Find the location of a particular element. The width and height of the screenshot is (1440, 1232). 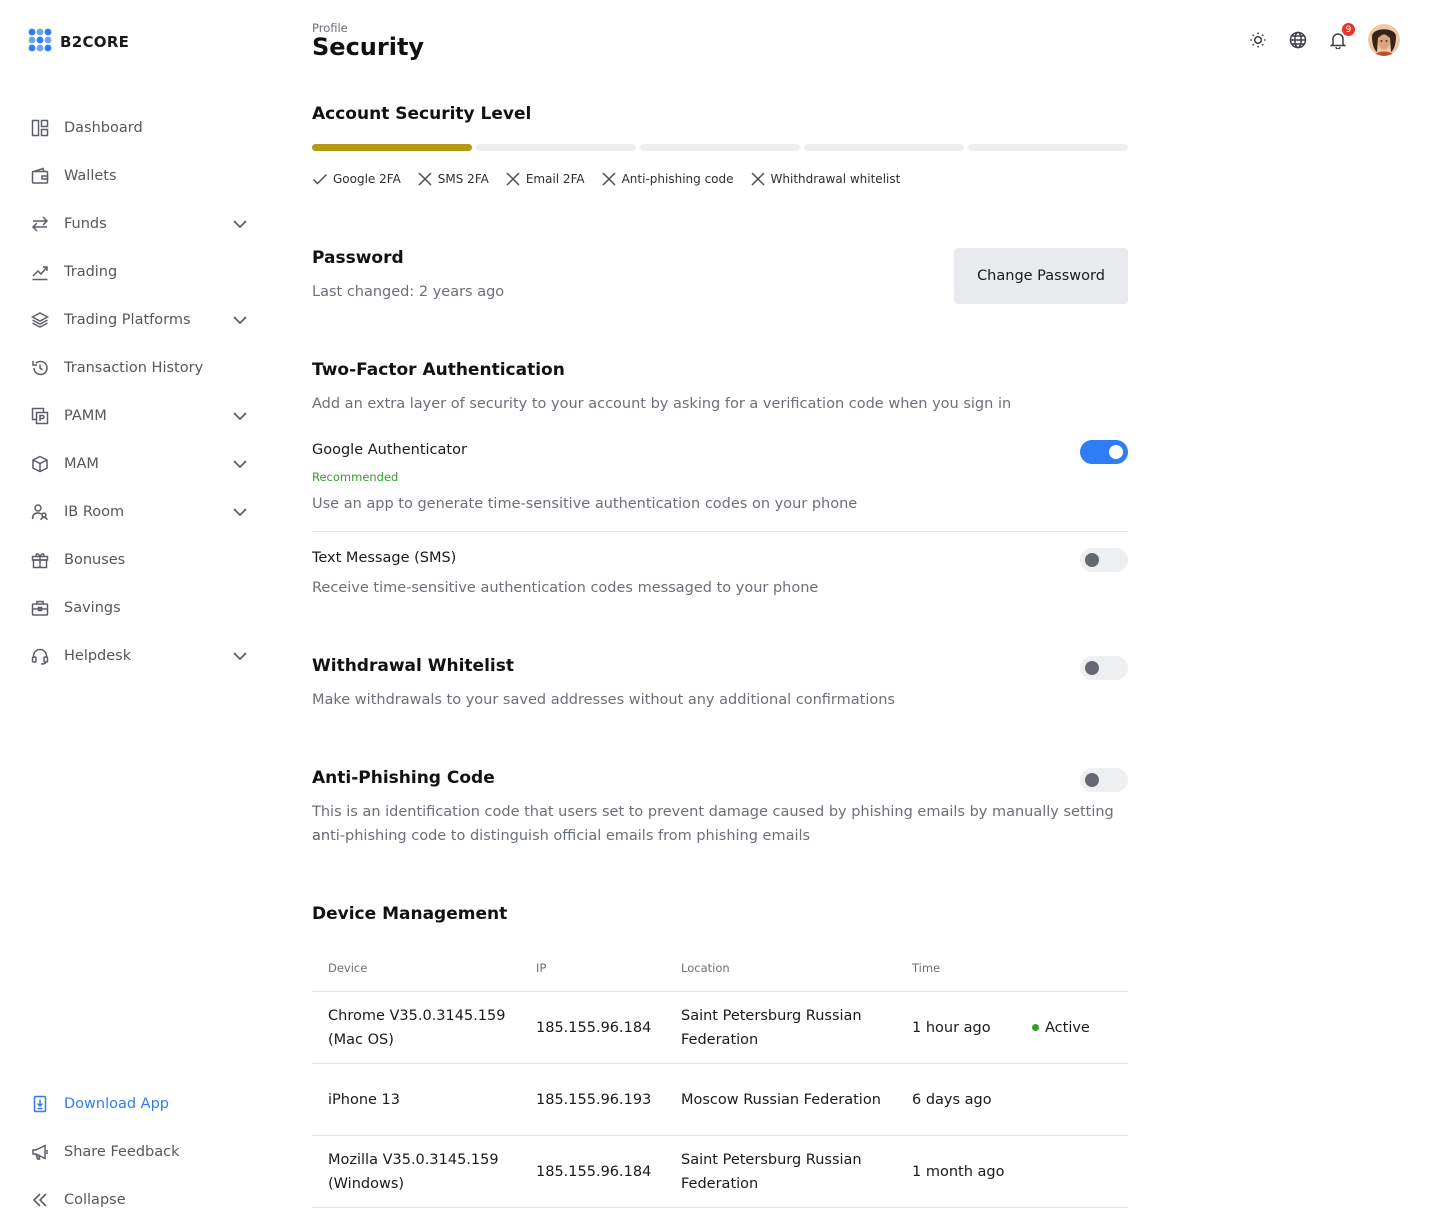

brand: B2CORE is located at coordinates (78, 42).